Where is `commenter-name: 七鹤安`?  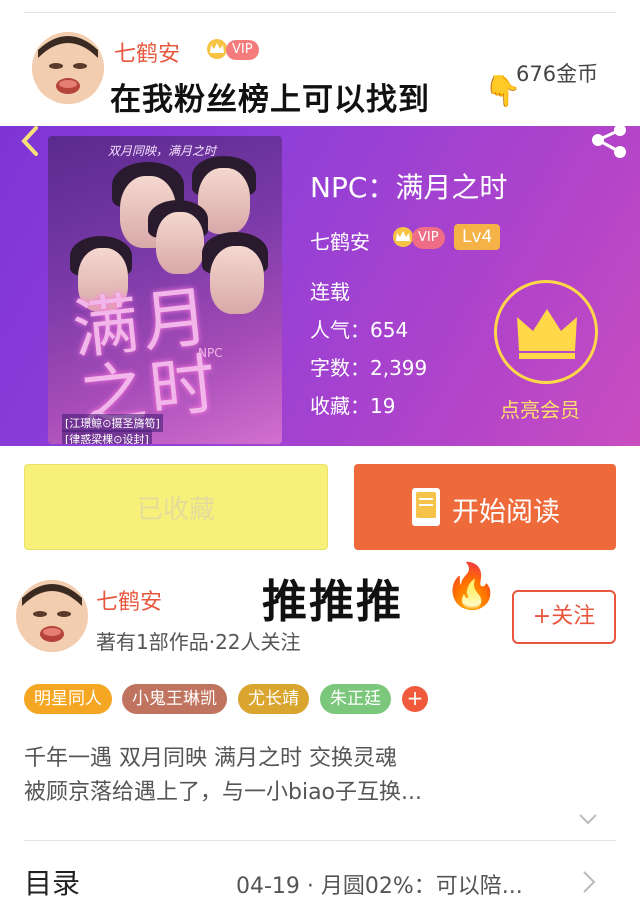
commenter-name: 七鹤安 is located at coordinates (147, 52).